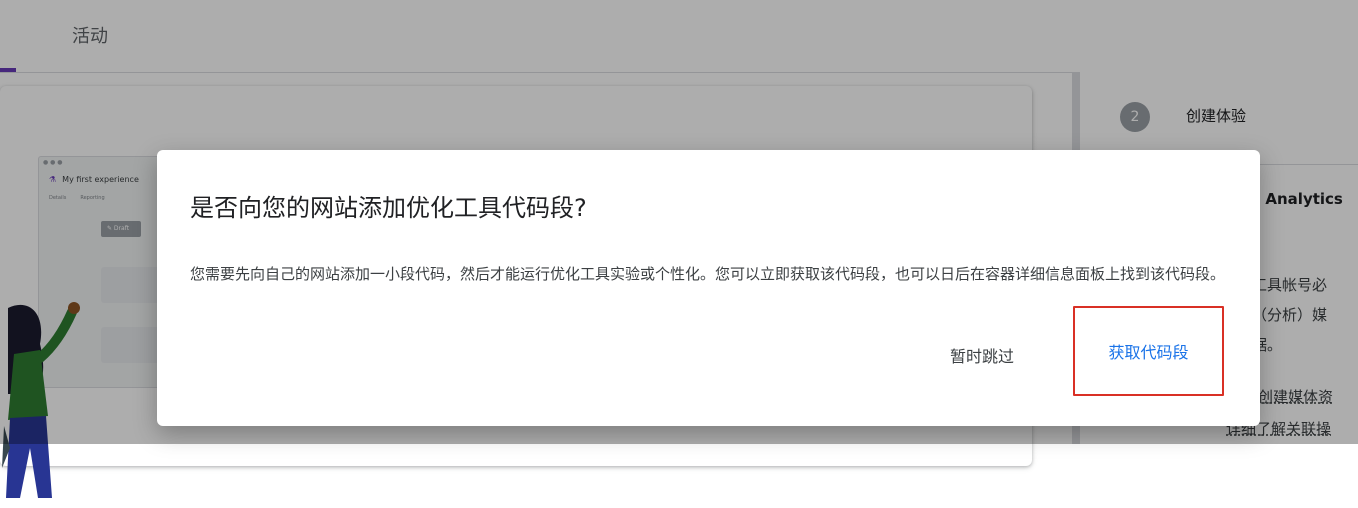  Describe the element at coordinates (388, 208) in the screenshot. I see `dialog-title: 是否向您的网站添加优化工具代码段?` at that location.